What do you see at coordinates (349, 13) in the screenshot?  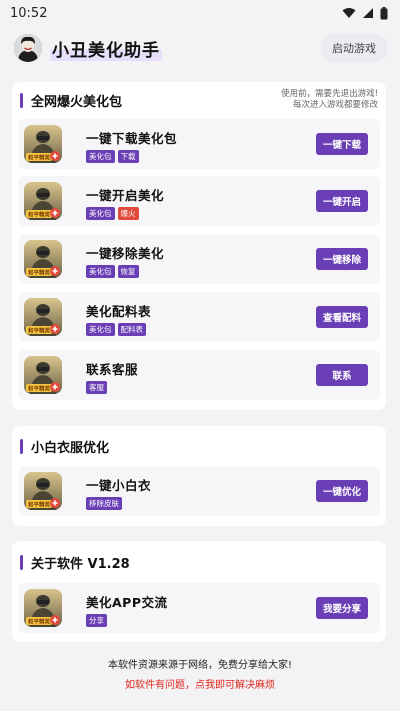 I see `wifi-icon` at bounding box center [349, 13].